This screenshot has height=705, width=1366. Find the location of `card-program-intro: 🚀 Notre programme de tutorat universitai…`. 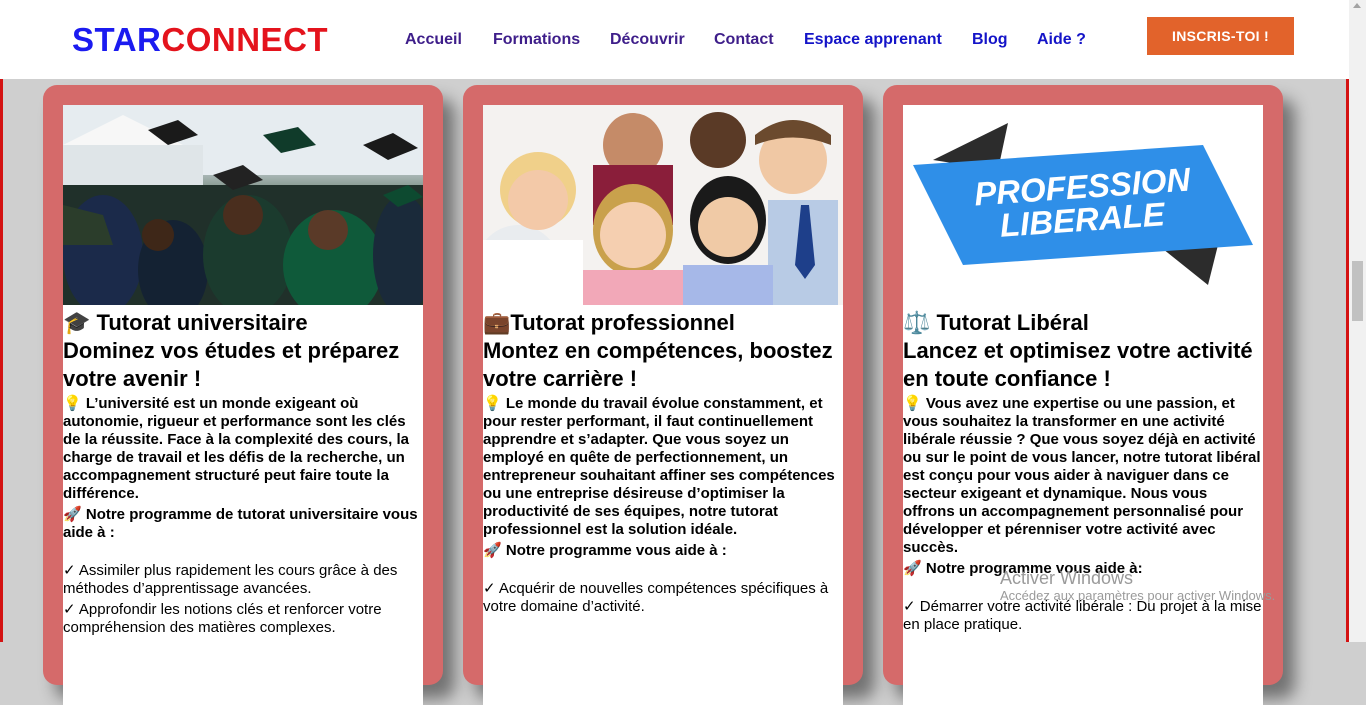

card-program-intro: 🚀 Notre programme de tutorat universitai… is located at coordinates (243, 524).